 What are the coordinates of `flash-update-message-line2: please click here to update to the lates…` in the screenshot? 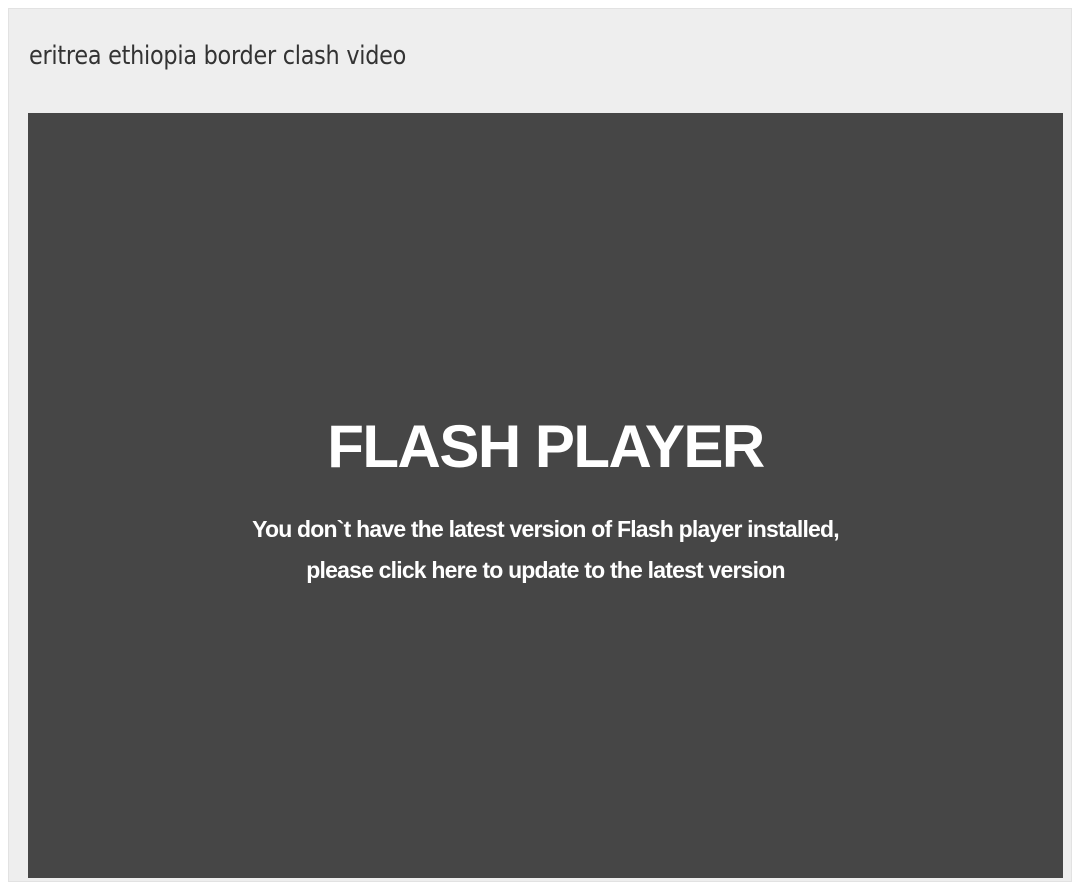 It's located at (545, 570).